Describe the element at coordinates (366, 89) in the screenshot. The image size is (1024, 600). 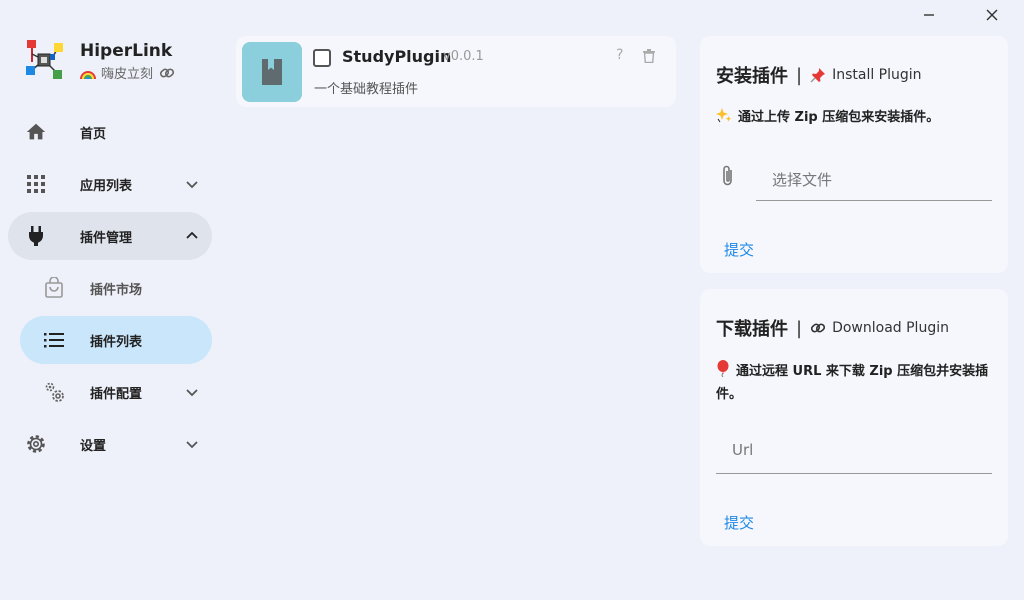
I see `plugin-description: 一个基础教程插件` at that location.